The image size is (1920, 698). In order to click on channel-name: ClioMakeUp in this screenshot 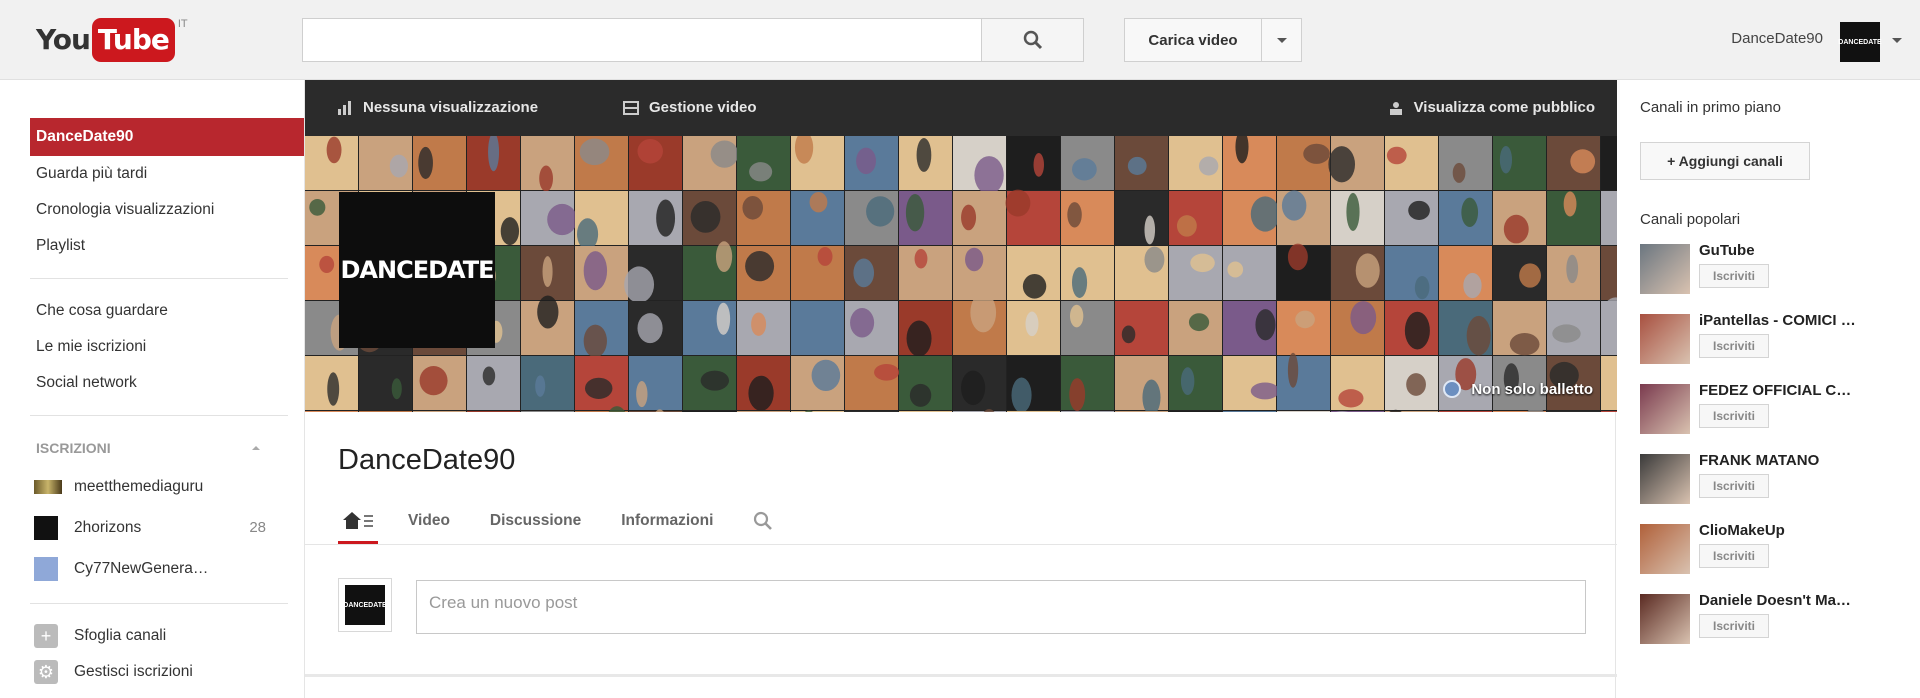, I will do `click(1799, 530)`.